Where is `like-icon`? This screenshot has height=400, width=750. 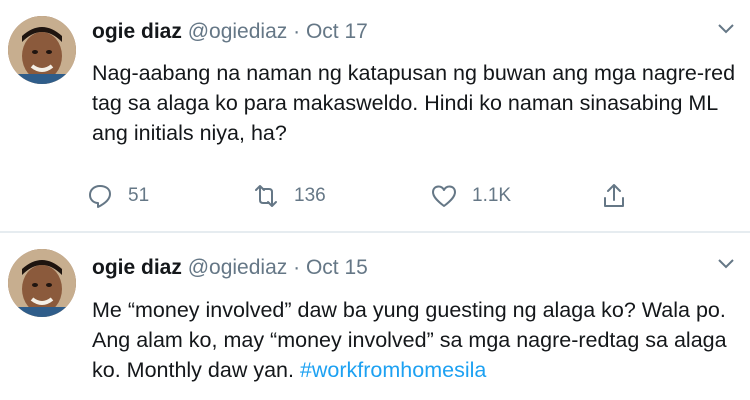
like-icon is located at coordinates (444, 196).